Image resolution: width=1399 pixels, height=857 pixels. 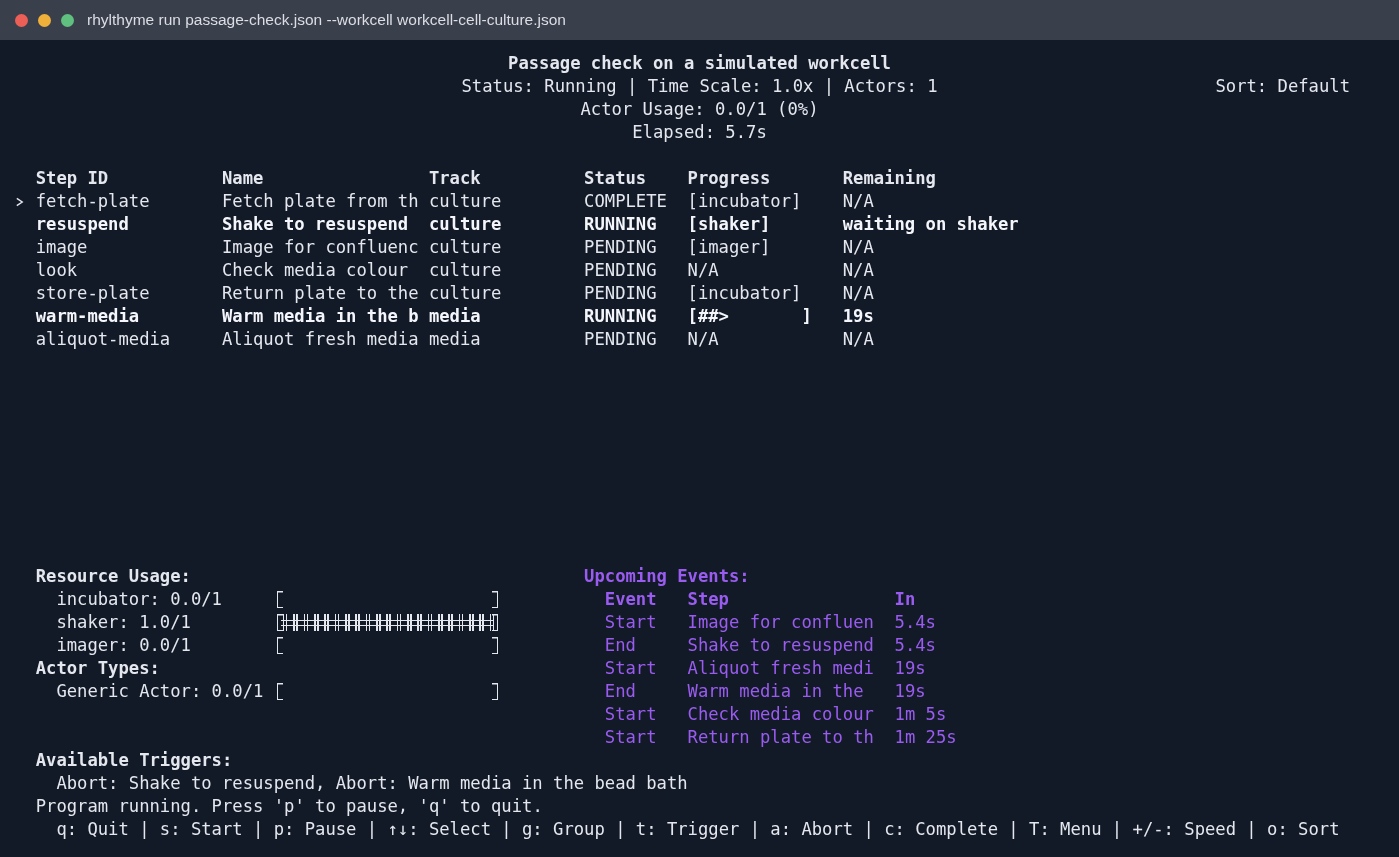 What do you see at coordinates (781, 622) in the screenshot?
I see `table-cell-text: Image for confluen` at bounding box center [781, 622].